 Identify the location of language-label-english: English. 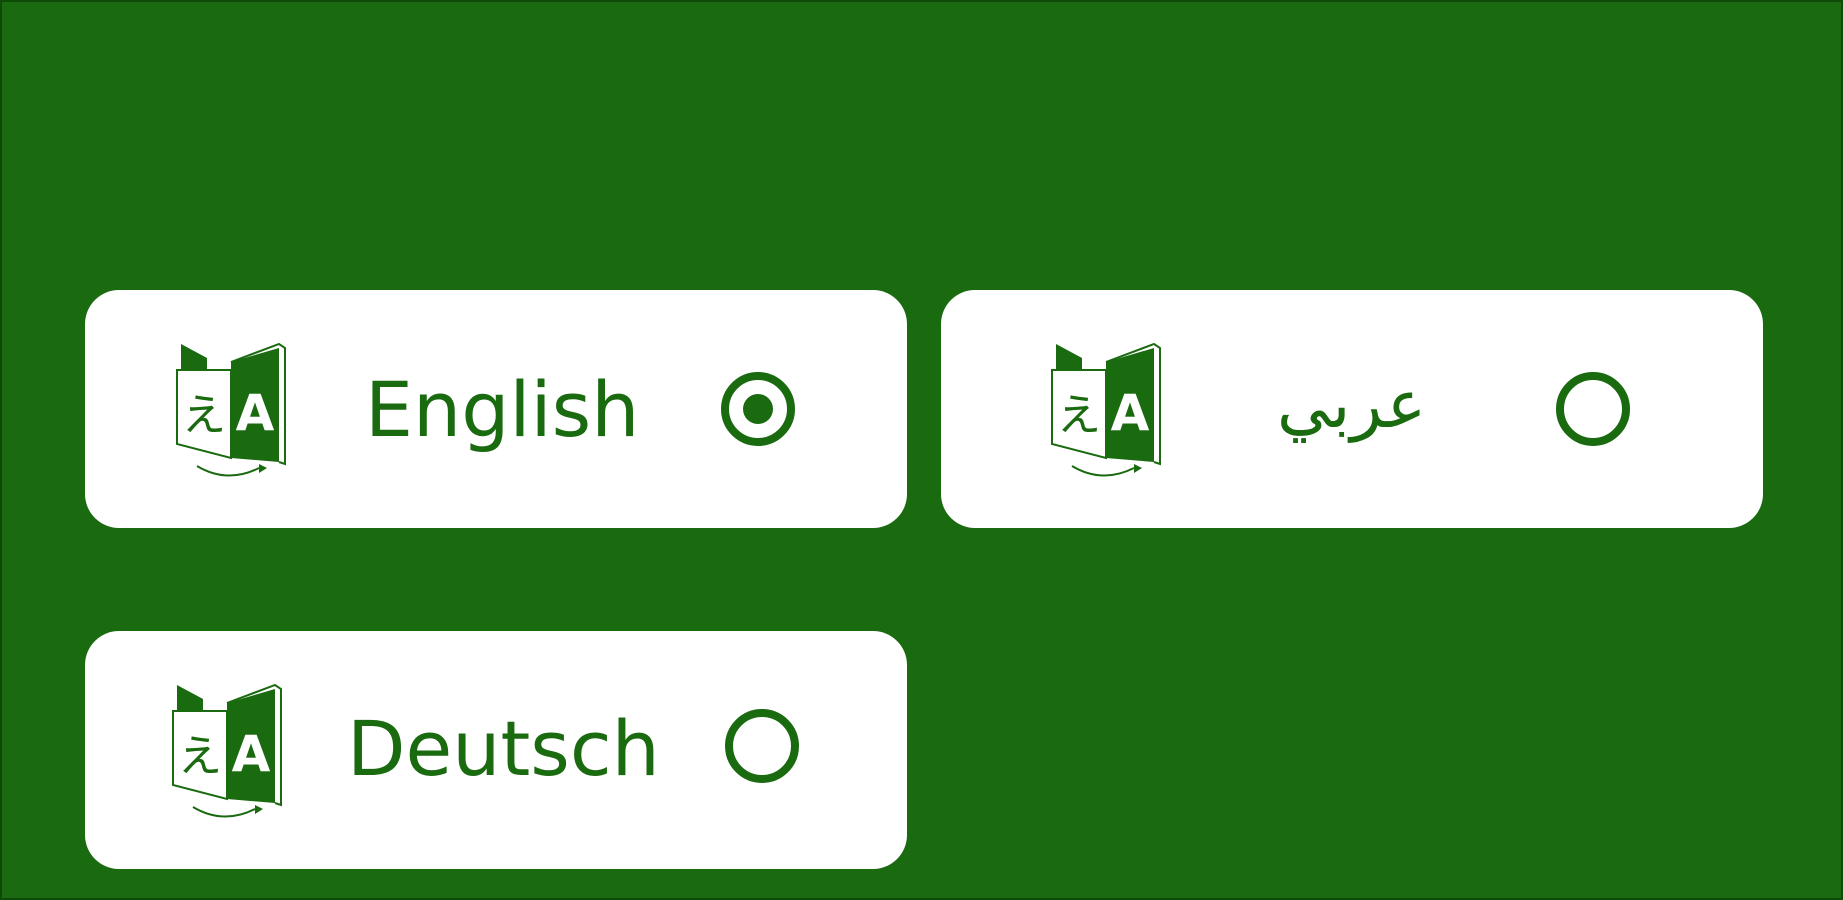
(502, 409).